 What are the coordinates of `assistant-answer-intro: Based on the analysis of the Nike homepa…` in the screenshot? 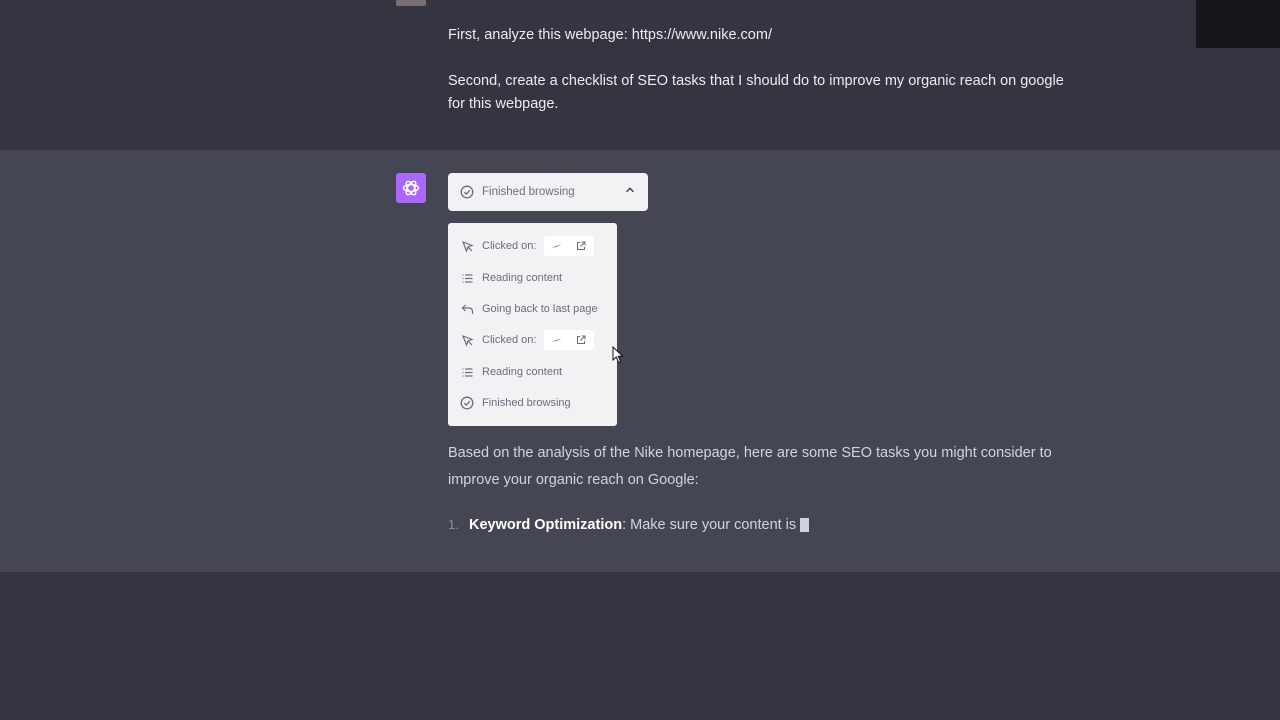 It's located at (750, 466).